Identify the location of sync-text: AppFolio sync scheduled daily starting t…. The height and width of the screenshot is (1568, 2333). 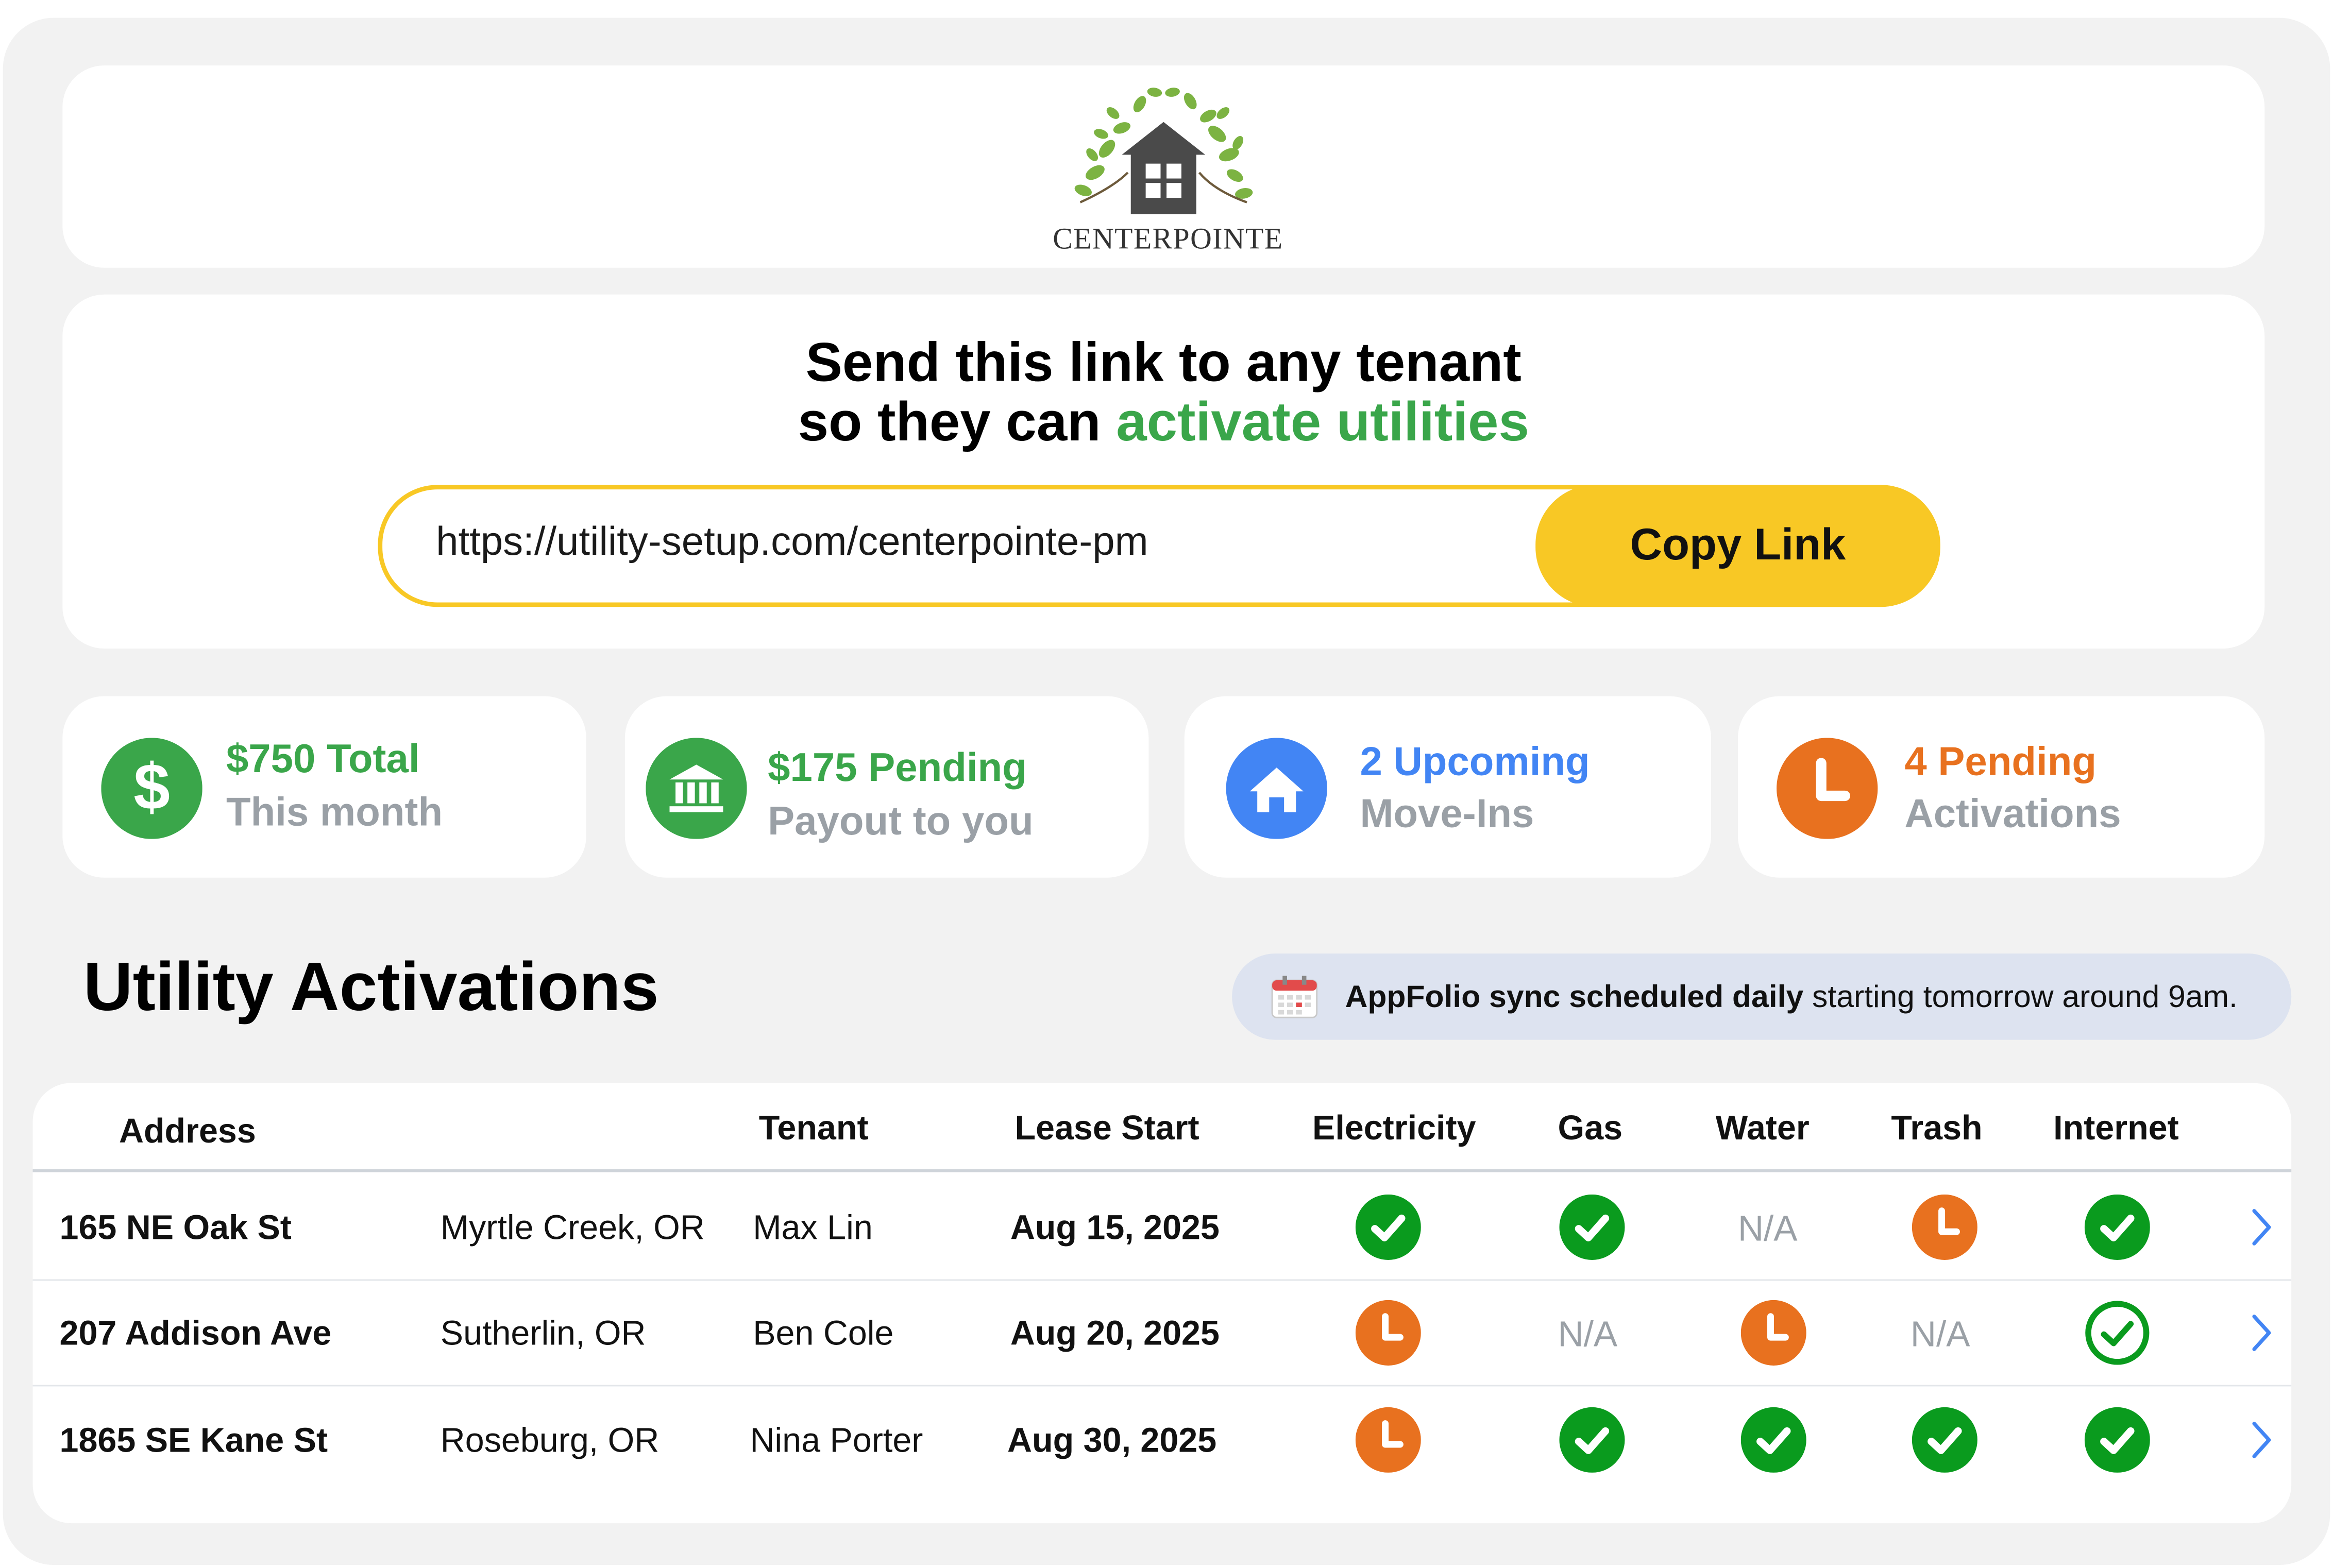
(1791, 998).